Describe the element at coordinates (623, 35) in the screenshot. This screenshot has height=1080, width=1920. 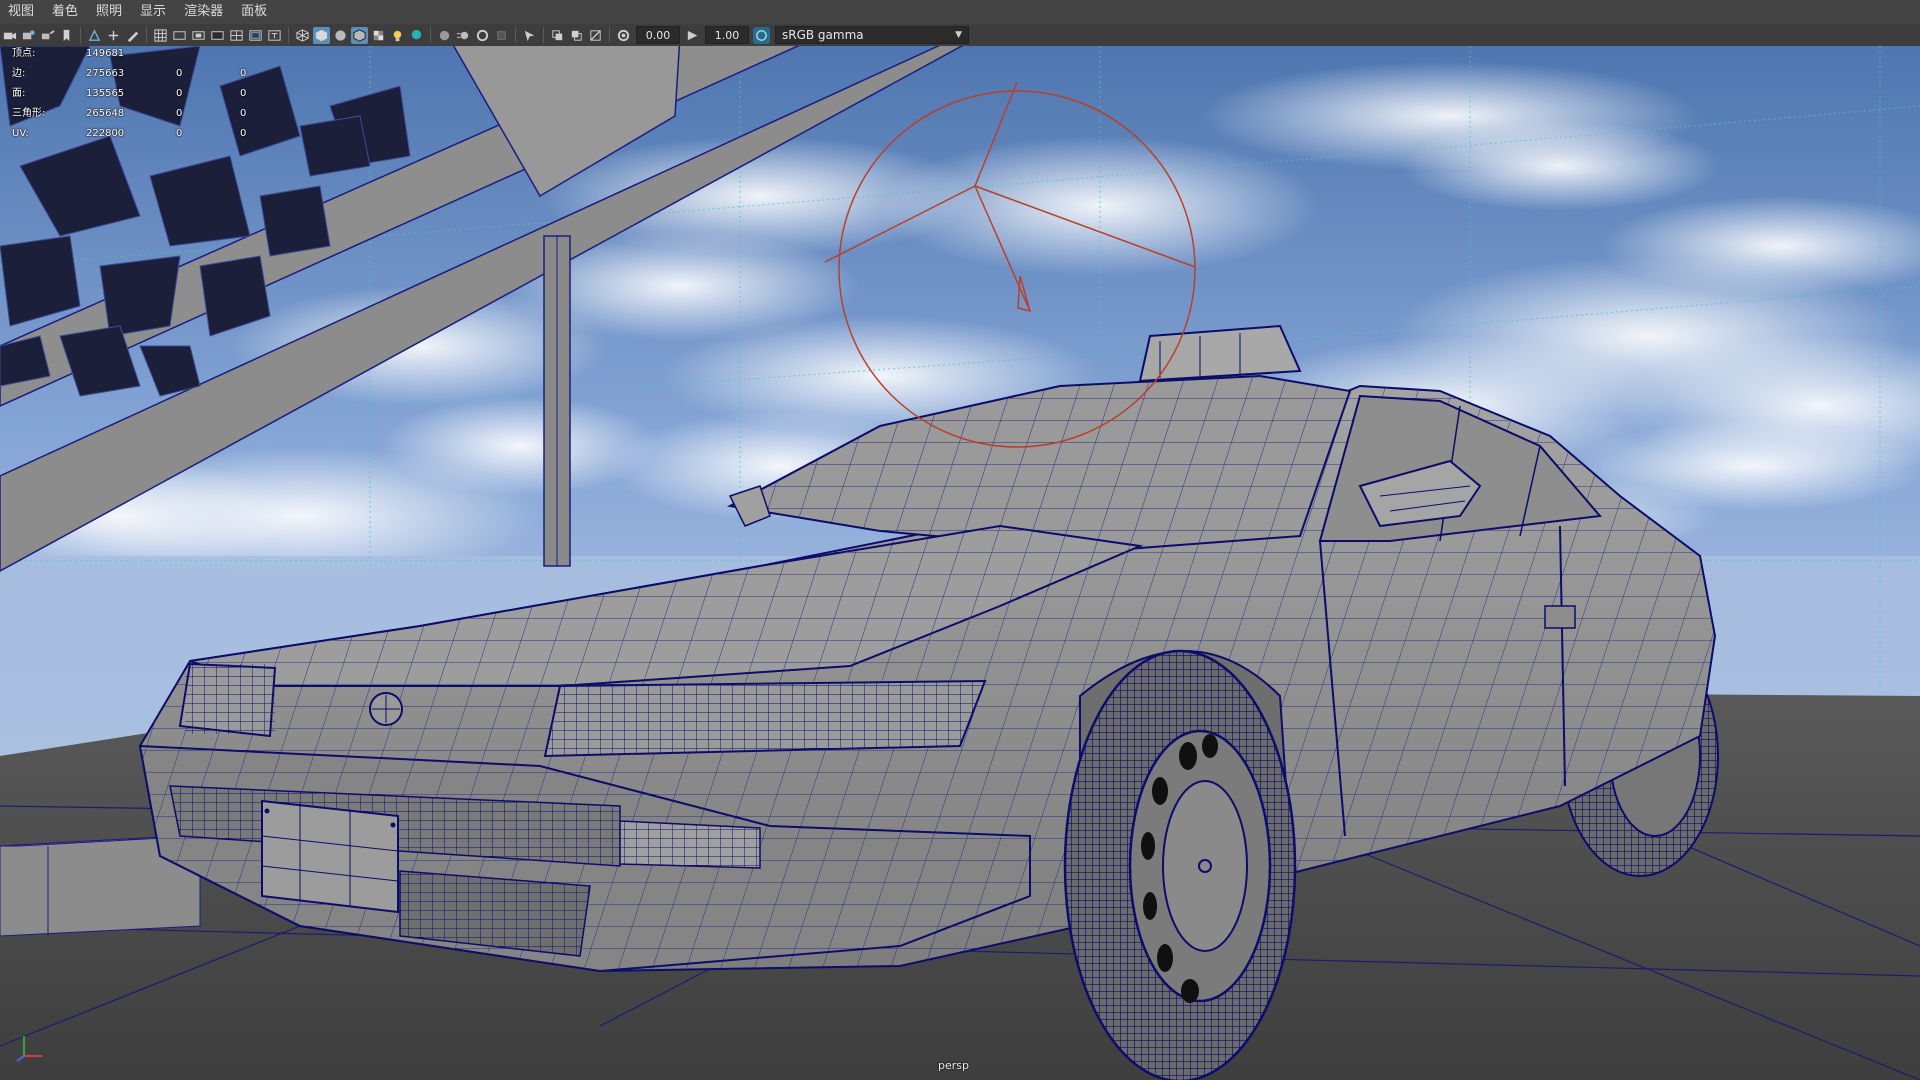
I see `exposure-icon` at that location.